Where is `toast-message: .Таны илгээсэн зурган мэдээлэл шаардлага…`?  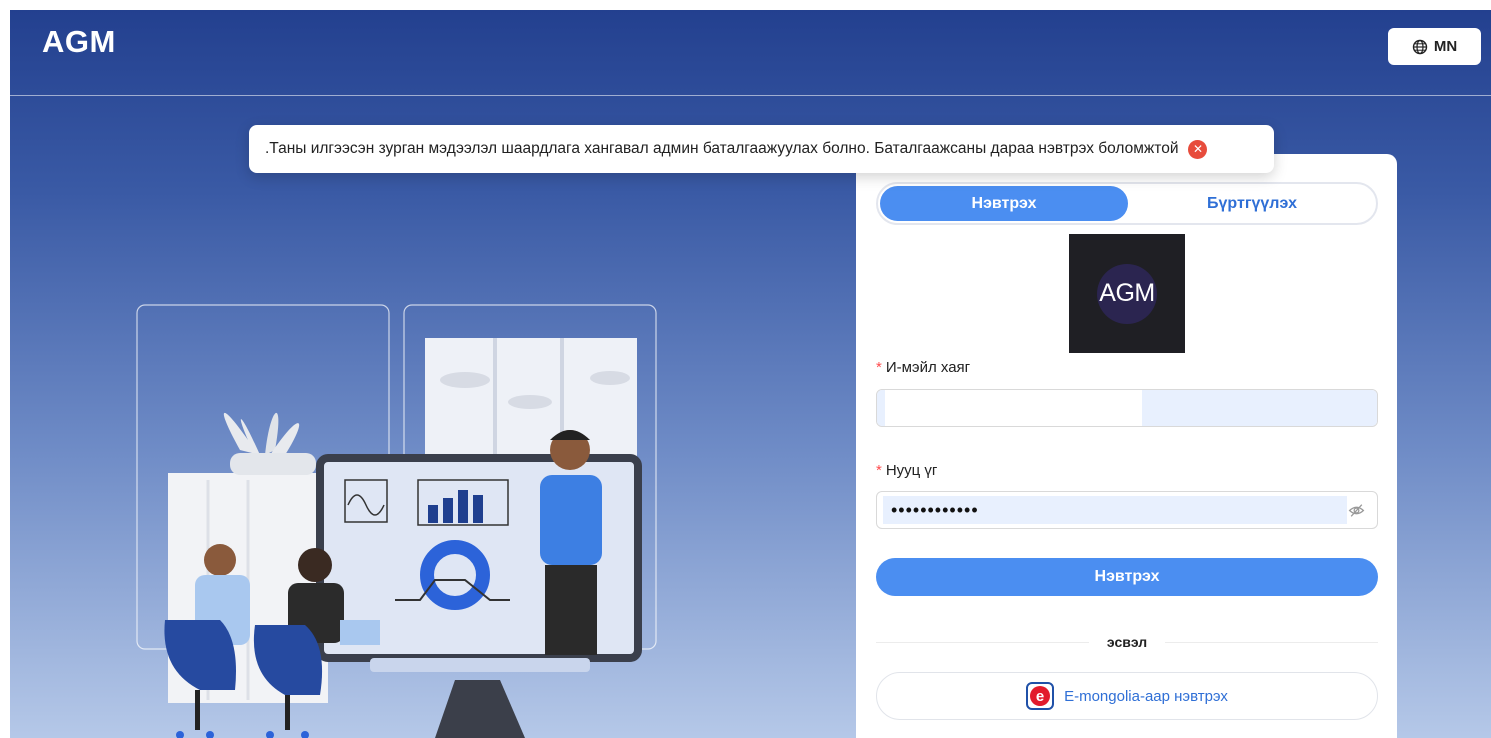
toast-message: .Таны илгээсэн зурган мэдээлэл шаардлага… is located at coordinates (722, 148).